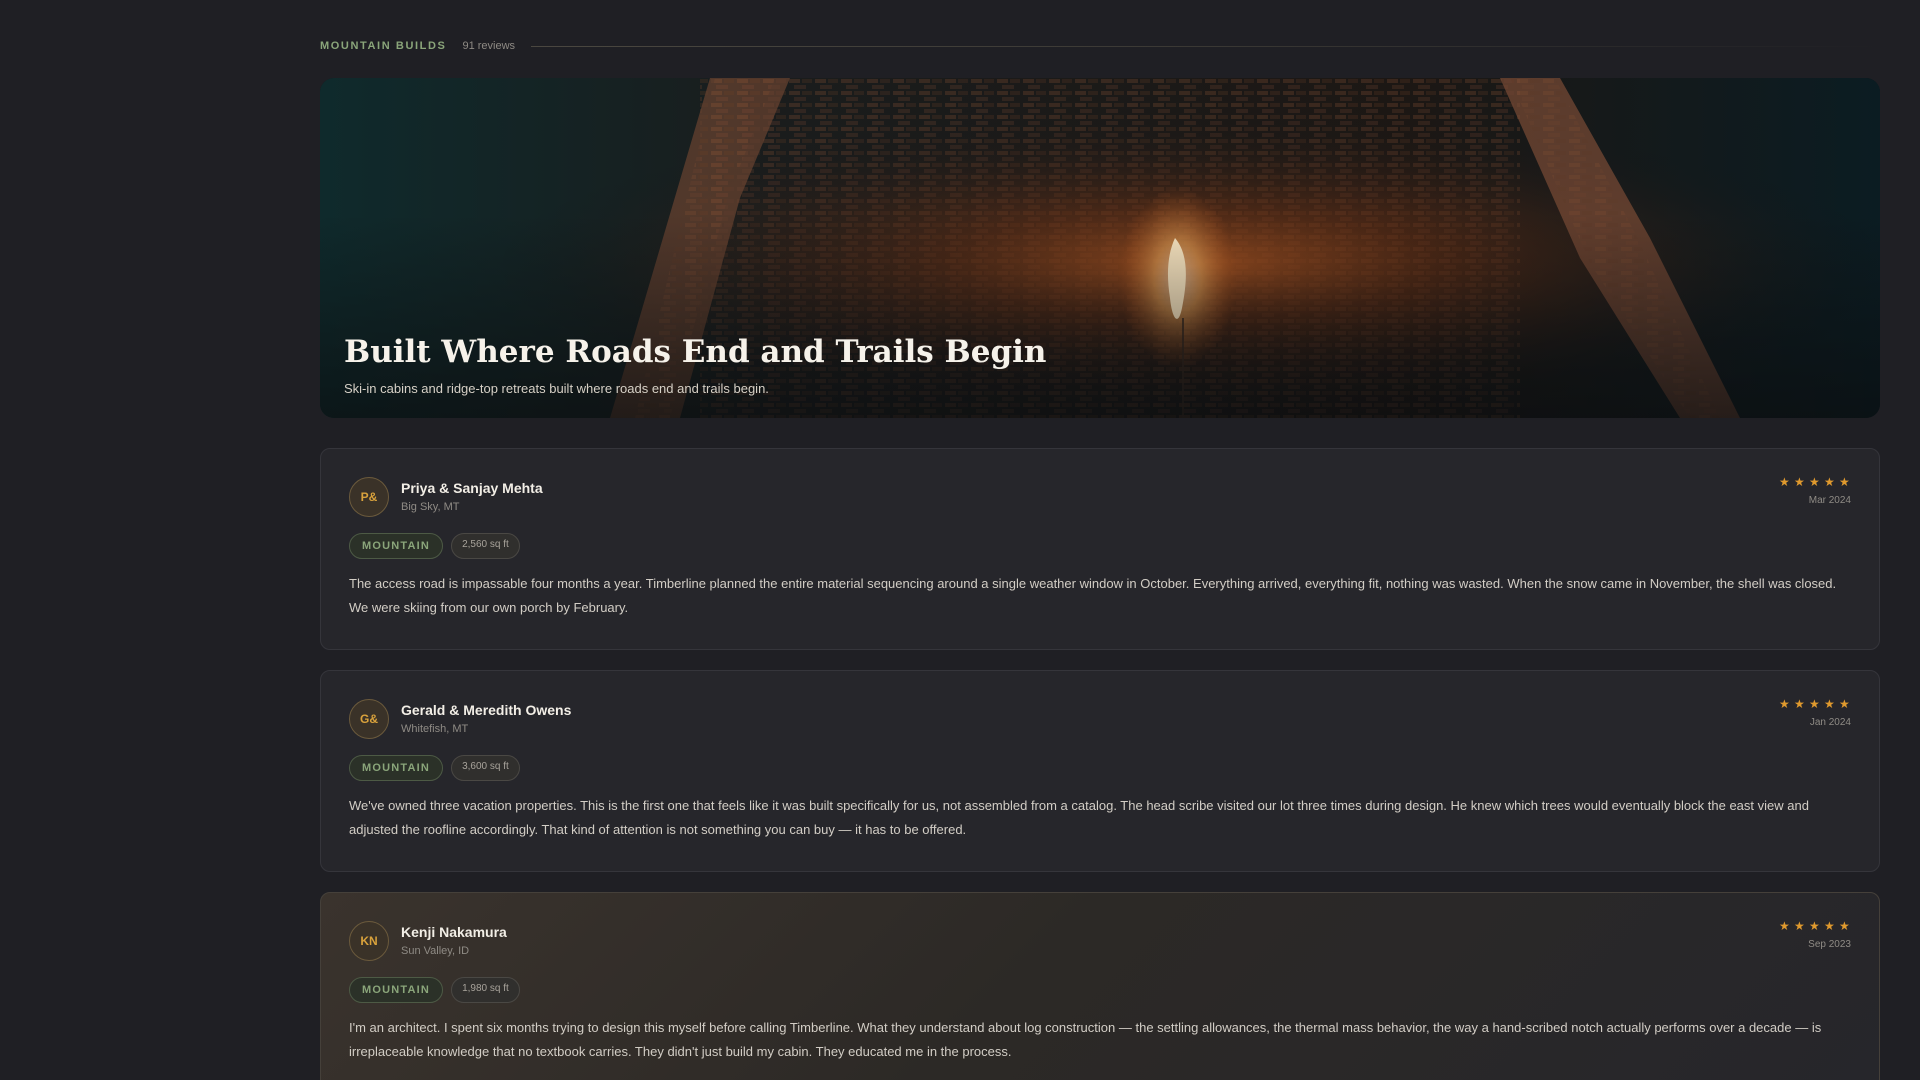 The width and height of the screenshot is (1920, 1080). Describe the element at coordinates (435, 729) in the screenshot. I see `reviewer-location: Whitefish, MT` at that location.